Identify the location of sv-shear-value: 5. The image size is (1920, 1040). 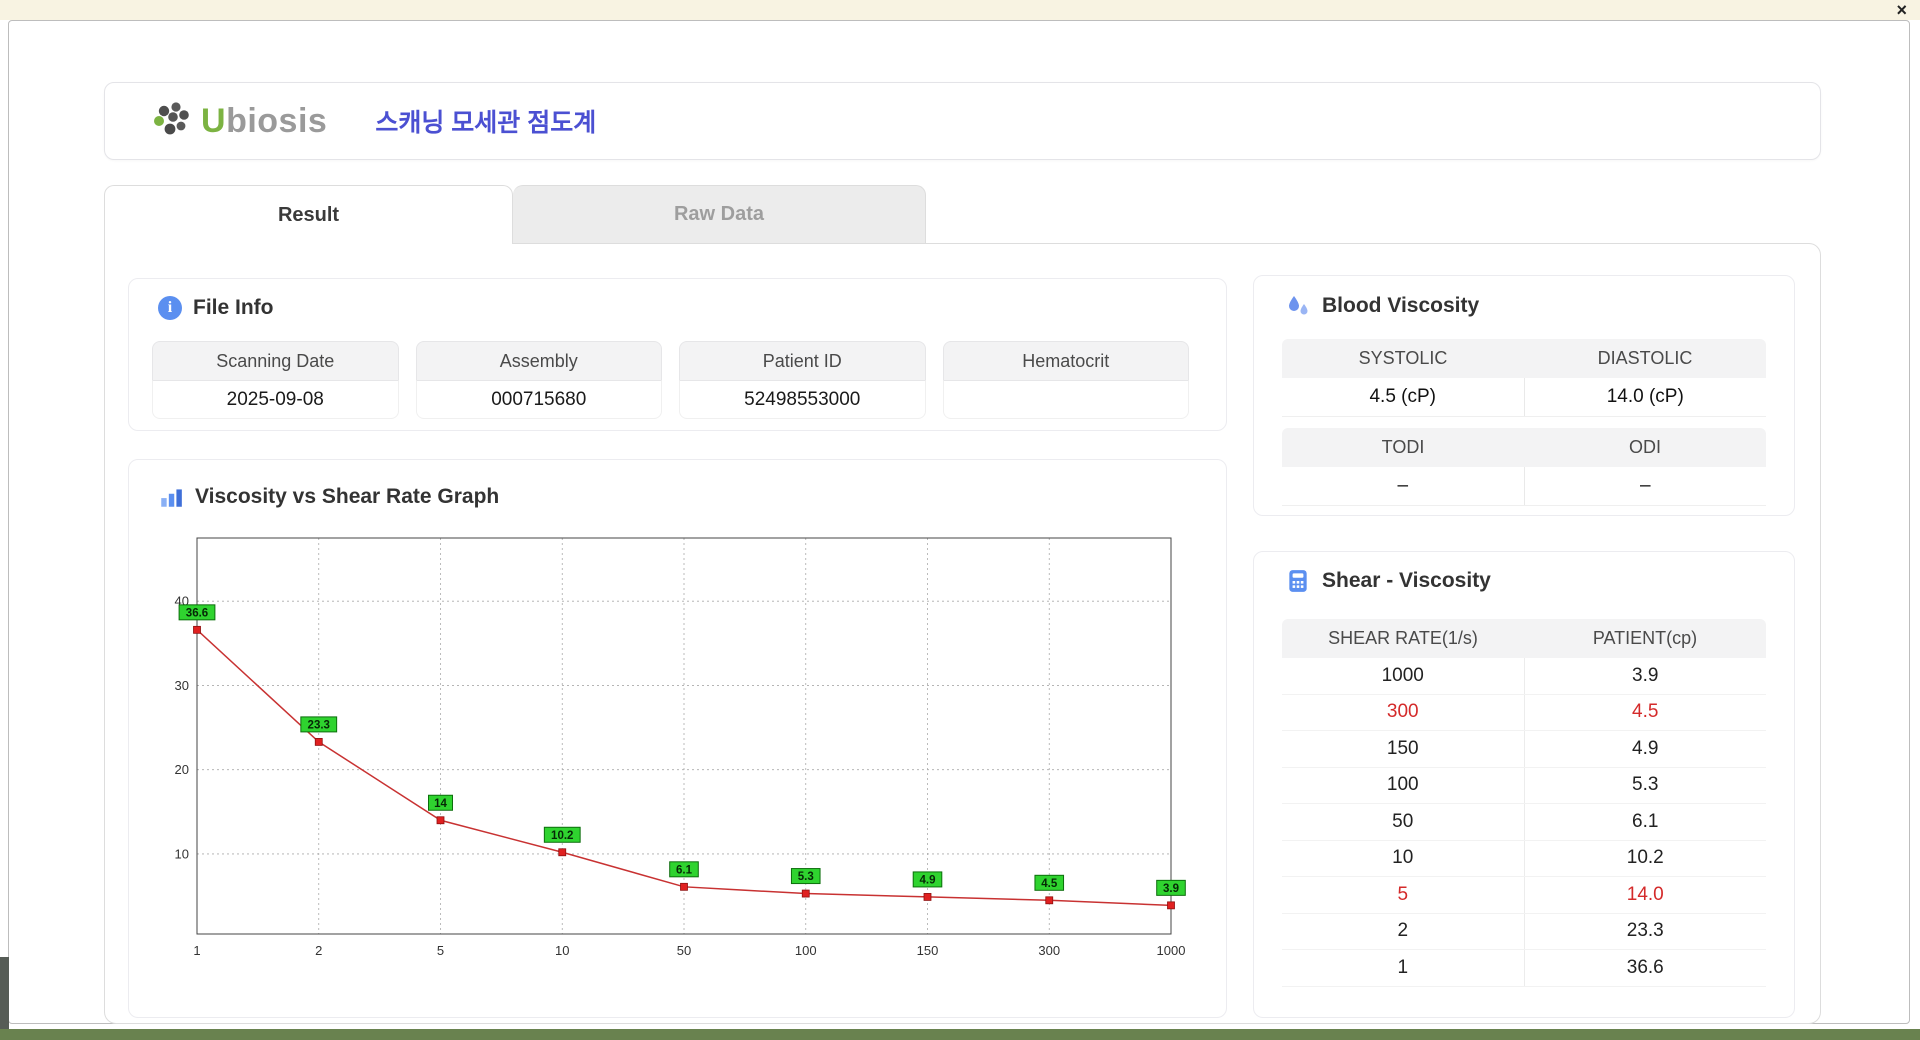
(1403, 895).